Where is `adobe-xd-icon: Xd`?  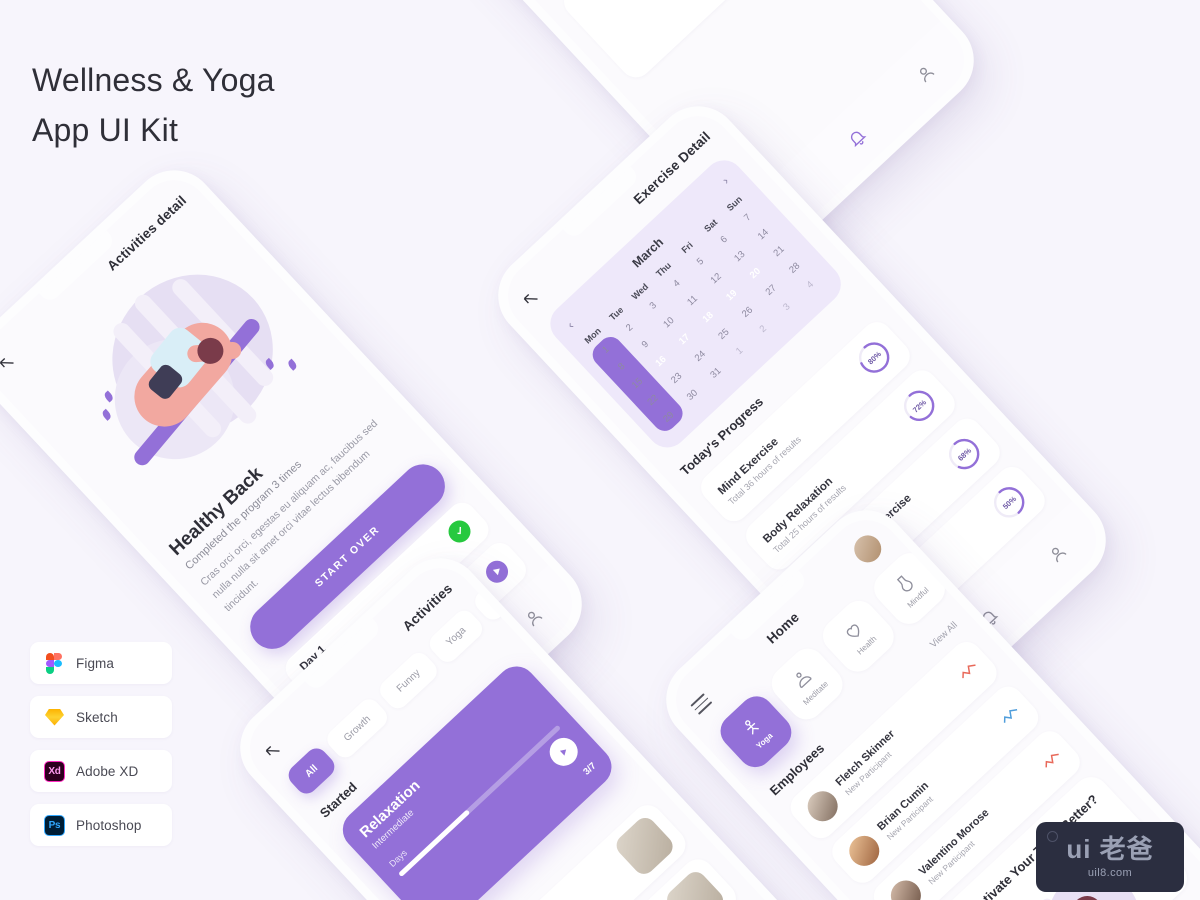 adobe-xd-icon: Xd is located at coordinates (54, 771).